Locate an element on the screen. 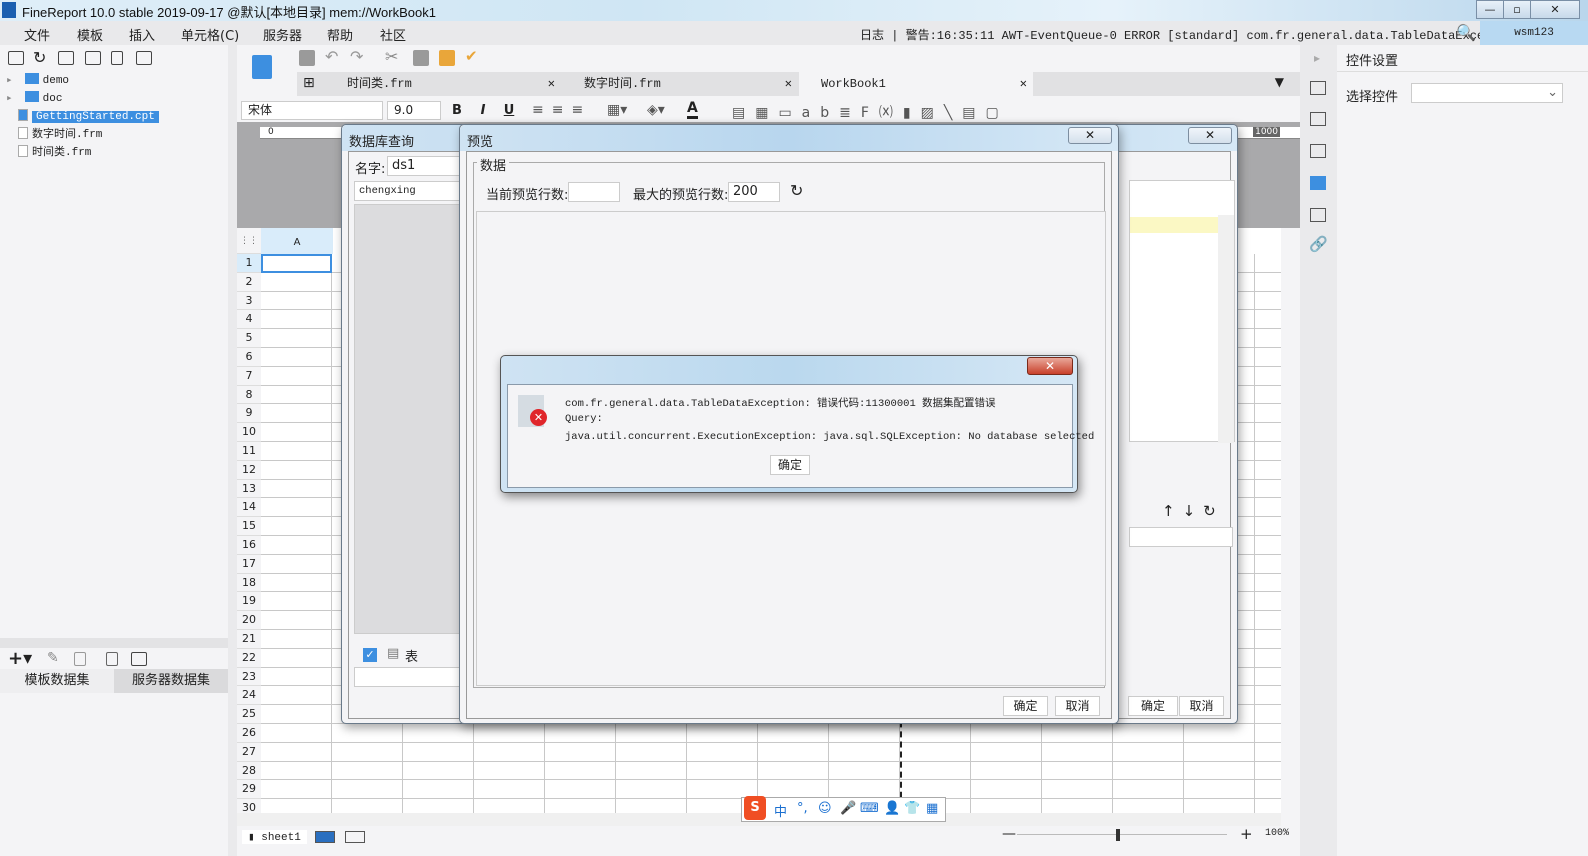 This screenshot has width=1588, height=856. font-color-icon: A is located at coordinates (692, 109).